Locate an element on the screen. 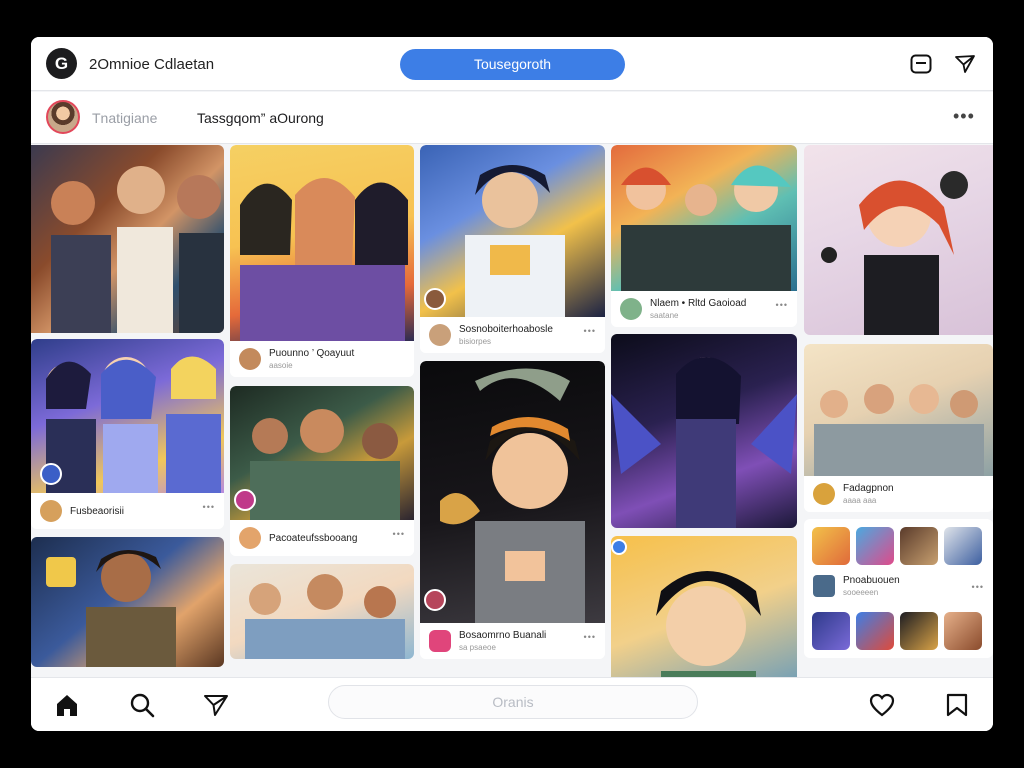  caption-title: Fusbeaorisii is located at coordinates (97, 511).